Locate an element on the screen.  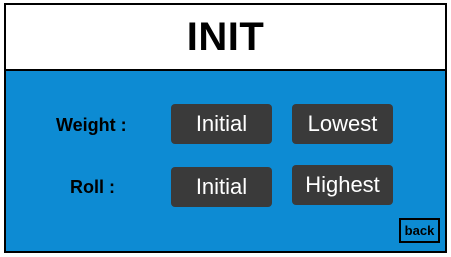
page-title: INIT is located at coordinates (225, 36).